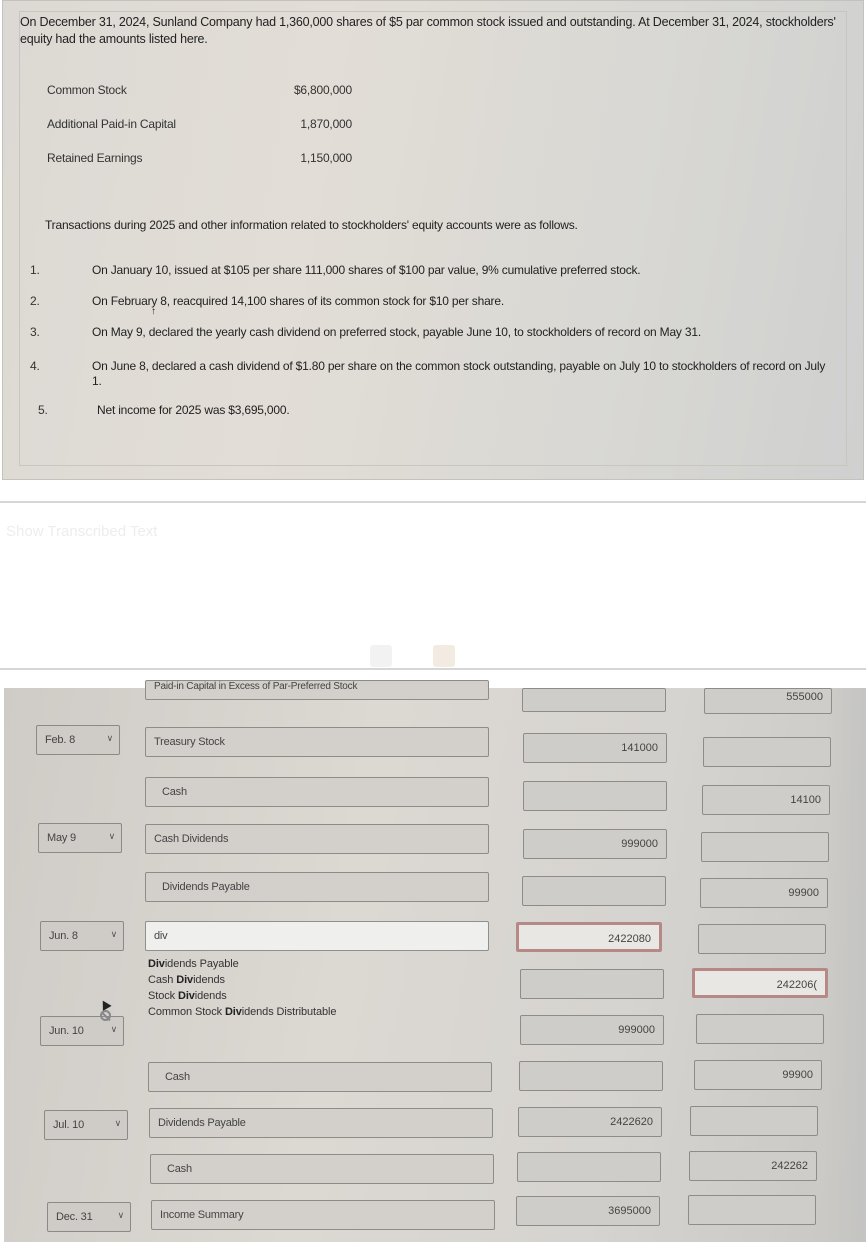  I want to click on transaction-number: 1., so click(35, 270).